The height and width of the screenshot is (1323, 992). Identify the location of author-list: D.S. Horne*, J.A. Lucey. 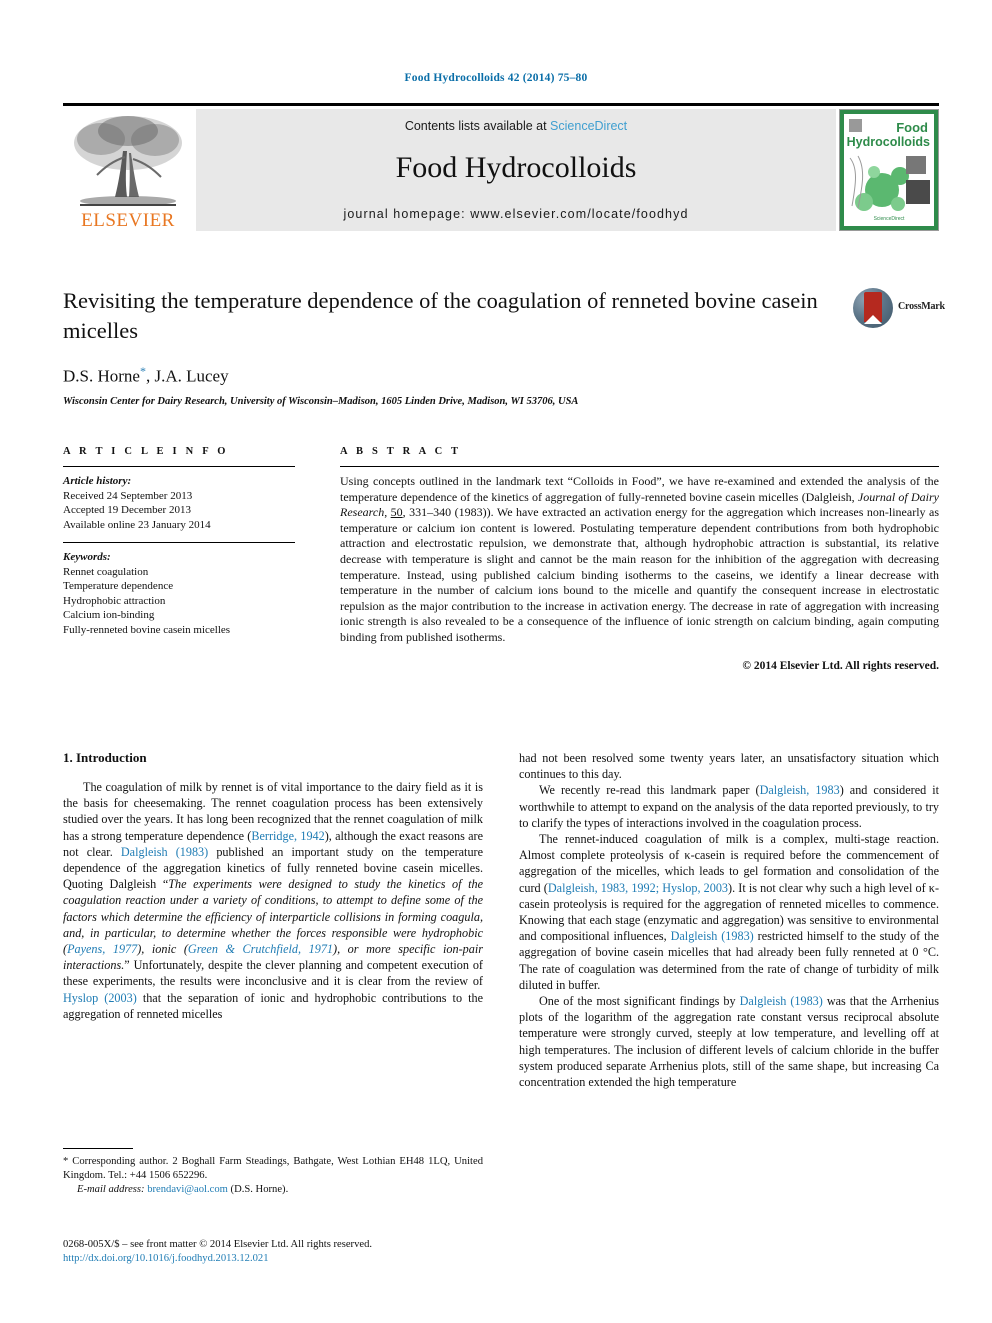
(501, 375).